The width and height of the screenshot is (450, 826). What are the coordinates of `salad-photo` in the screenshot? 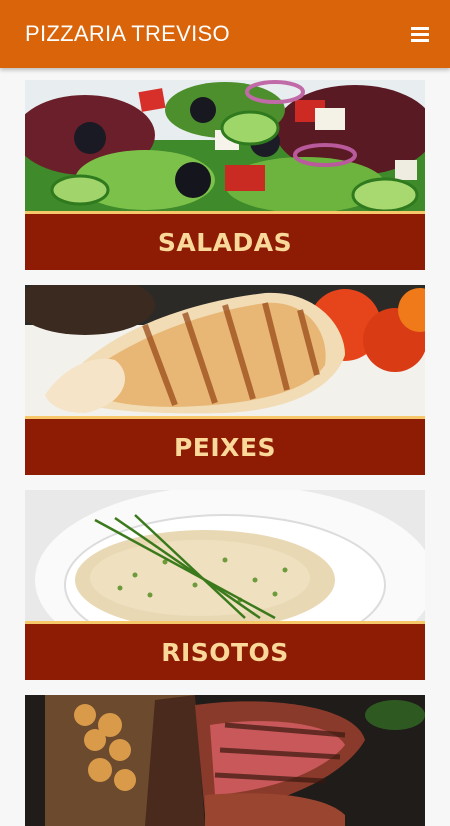 It's located at (225, 145).